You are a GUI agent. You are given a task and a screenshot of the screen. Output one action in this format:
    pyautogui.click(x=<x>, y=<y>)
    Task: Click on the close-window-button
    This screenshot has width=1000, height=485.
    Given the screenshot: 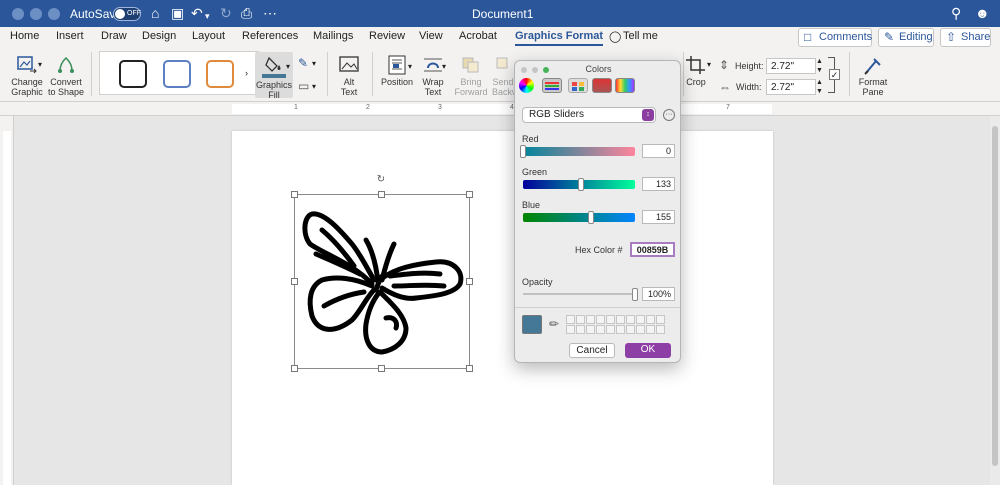 What is the action you would take?
    pyautogui.click(x=18, y=14)
    